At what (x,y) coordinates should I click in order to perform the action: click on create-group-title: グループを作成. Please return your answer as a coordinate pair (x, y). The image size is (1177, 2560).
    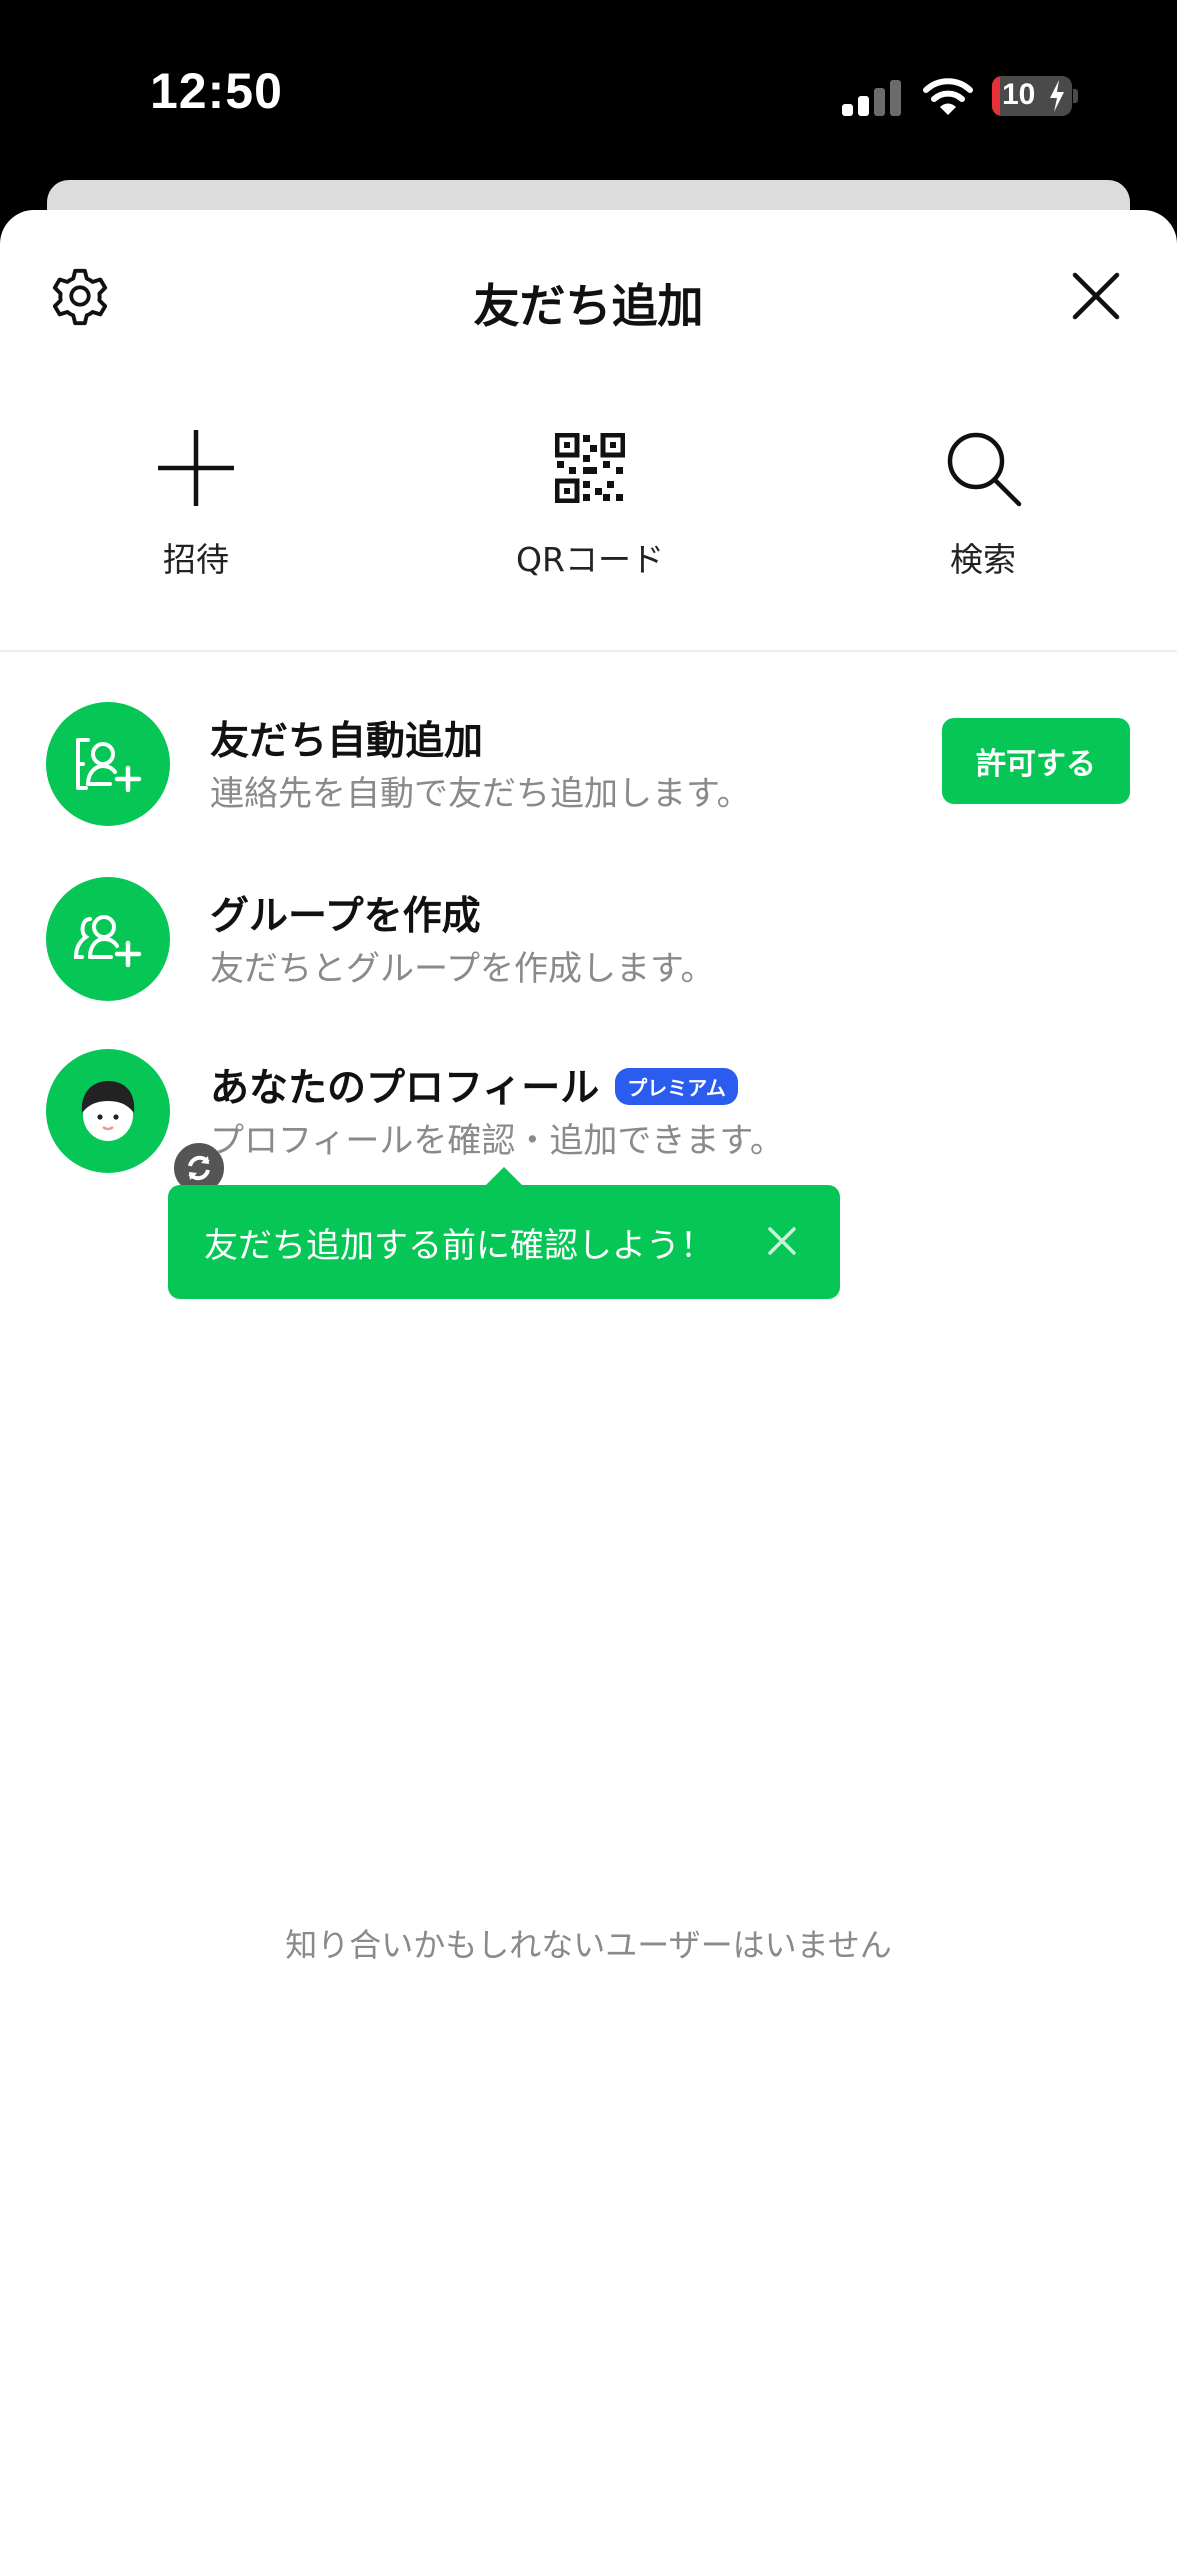
    Looking at the image, I should click on (345, 916).